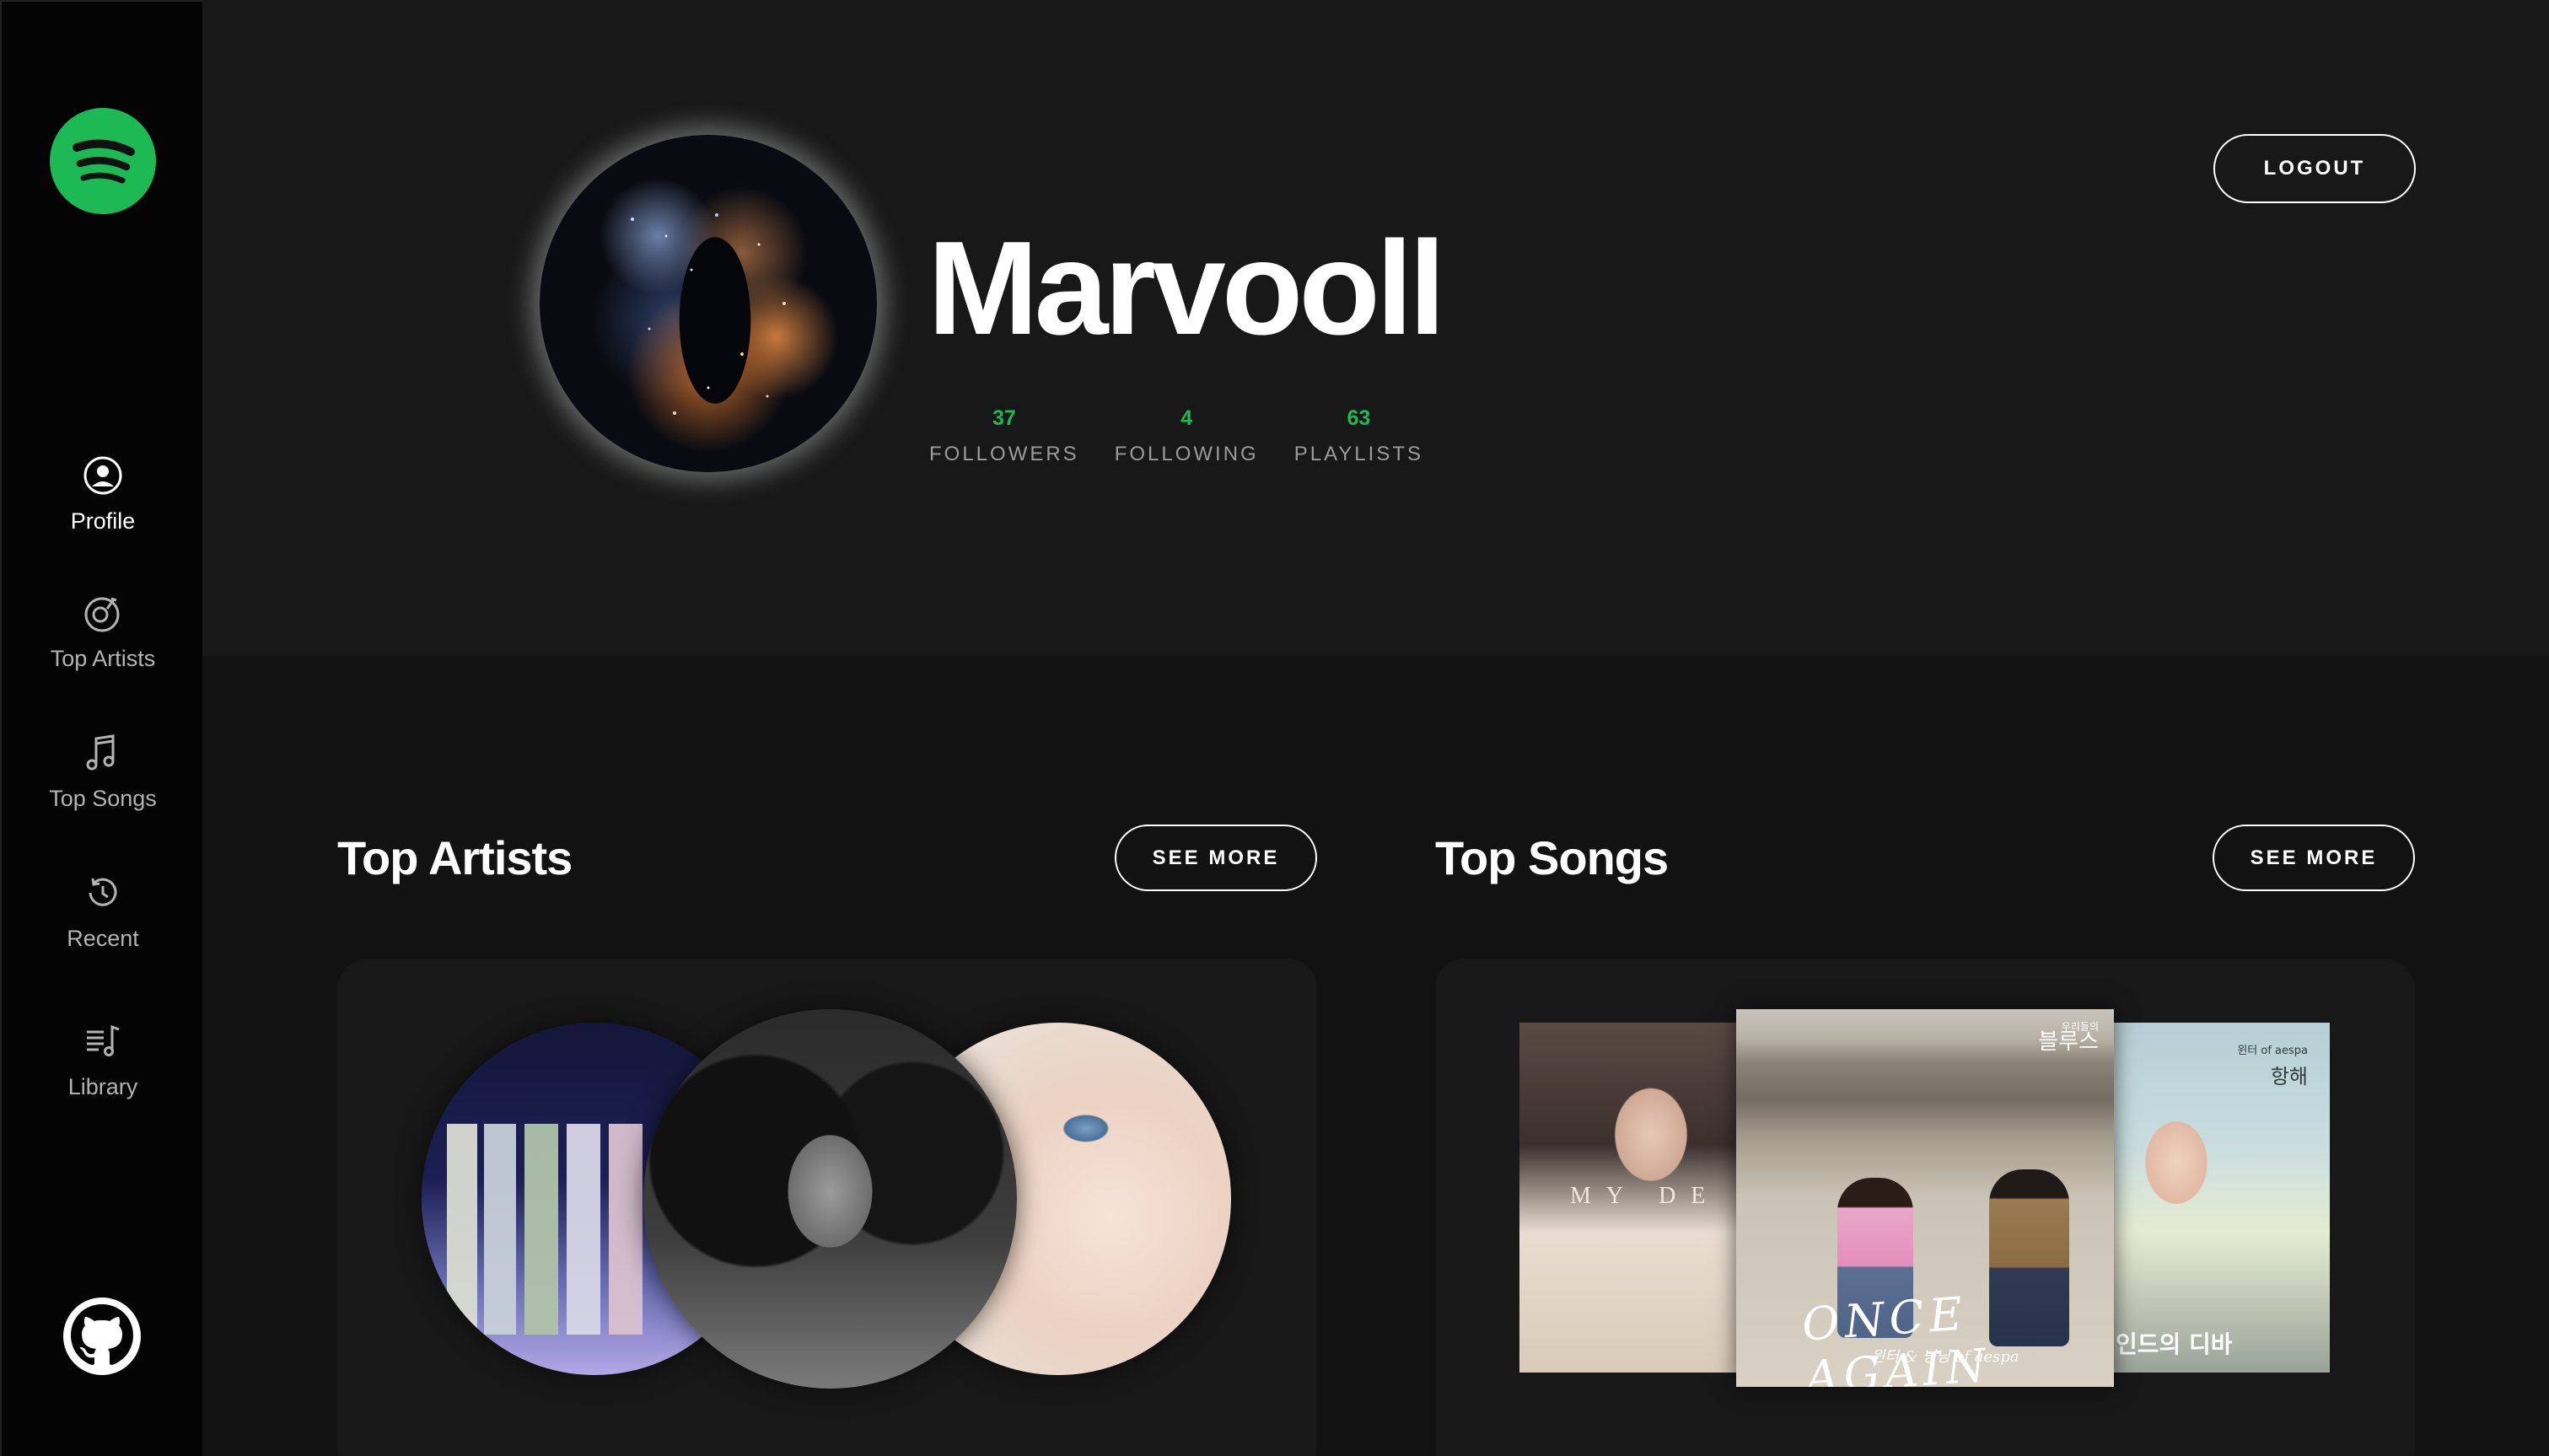 The width and height of the screenshot is (2549, 1456). What do you see at coordinates (102, 1336) in the screenshot?
I see `github-icon` at bounding box center [102, 1336].